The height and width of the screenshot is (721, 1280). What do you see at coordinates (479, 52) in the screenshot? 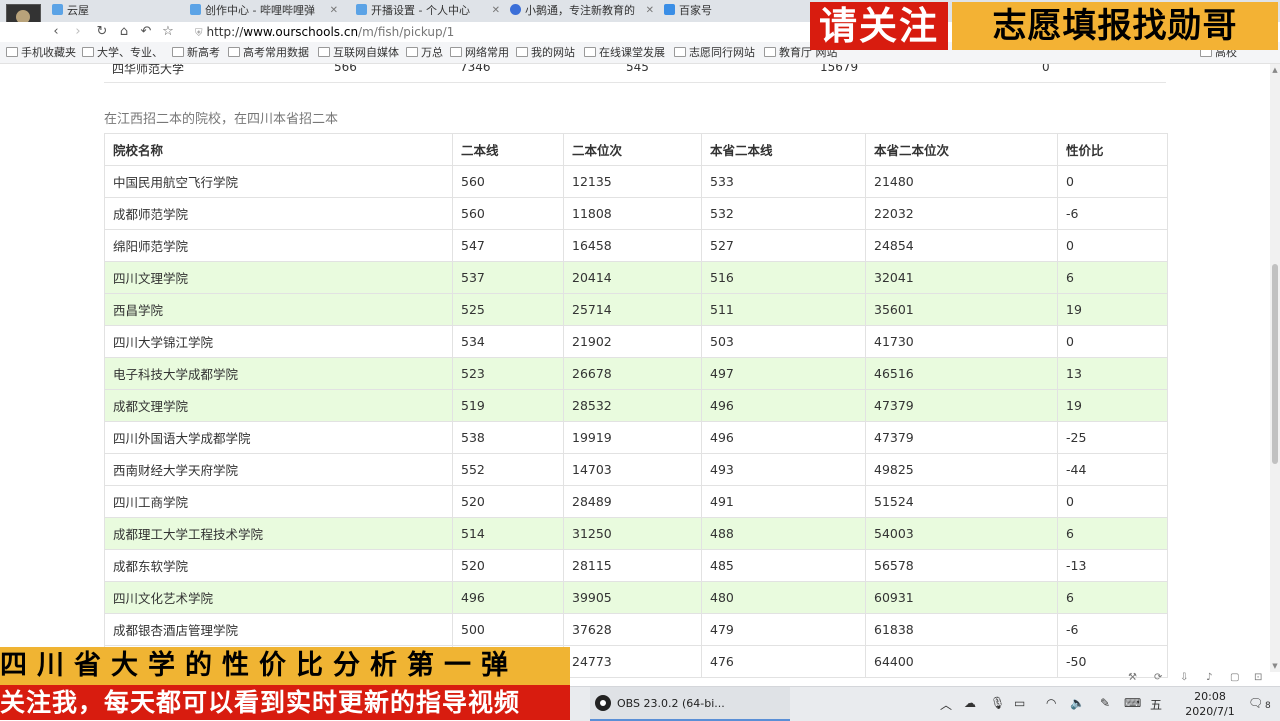
I see `bookmark-item: 网络常用` at bounding box center [479, 52].